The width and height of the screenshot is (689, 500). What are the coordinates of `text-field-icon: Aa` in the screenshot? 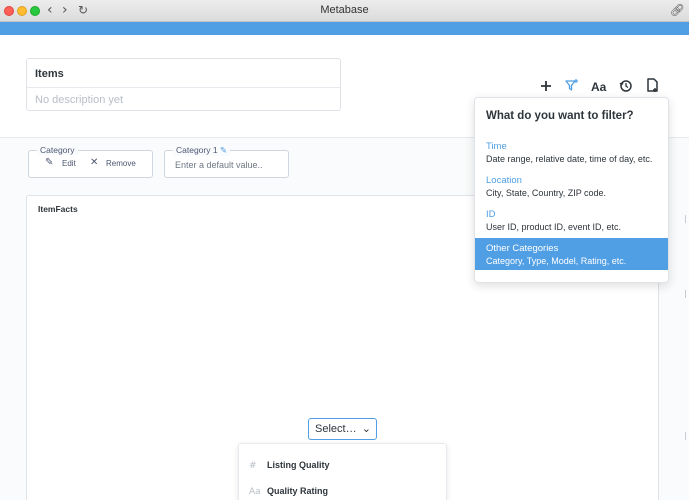 It's located at (255, 492).